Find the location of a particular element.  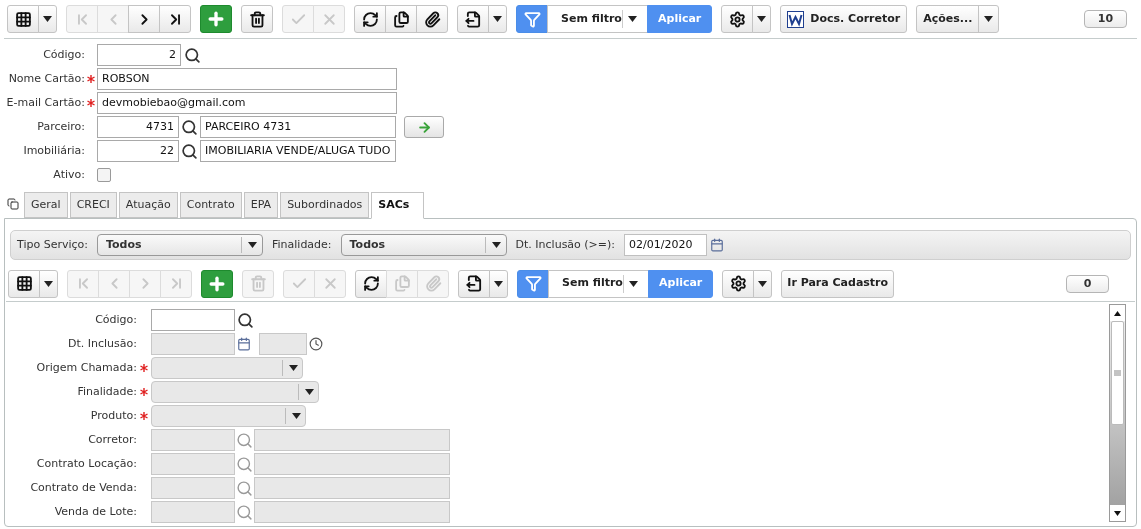

field-label: Parceiro: is located at coordinates (60, 126).